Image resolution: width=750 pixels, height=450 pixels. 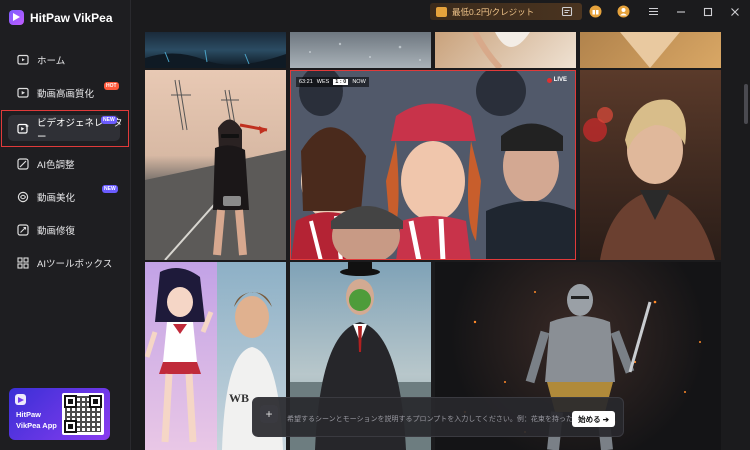 I want to click on promo-line-1: HitPaw, so click(x=29, y=414).